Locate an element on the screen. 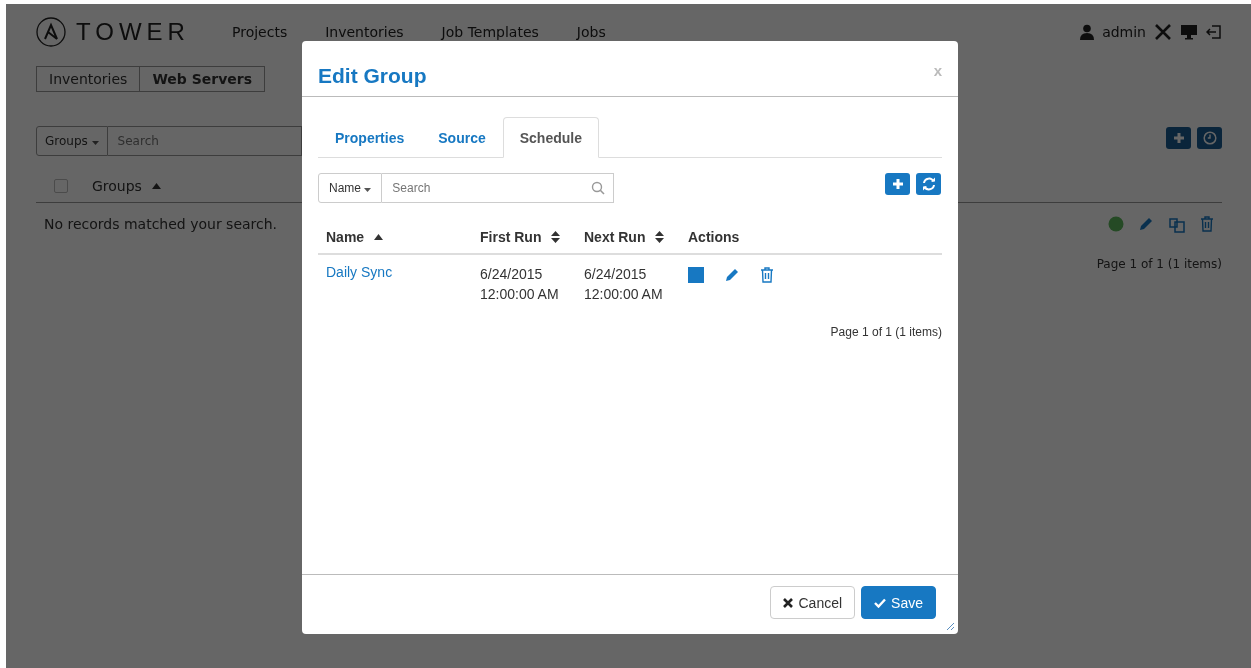 The image size is (1251, 668). tab: Source is located at coordinates (462, 137).